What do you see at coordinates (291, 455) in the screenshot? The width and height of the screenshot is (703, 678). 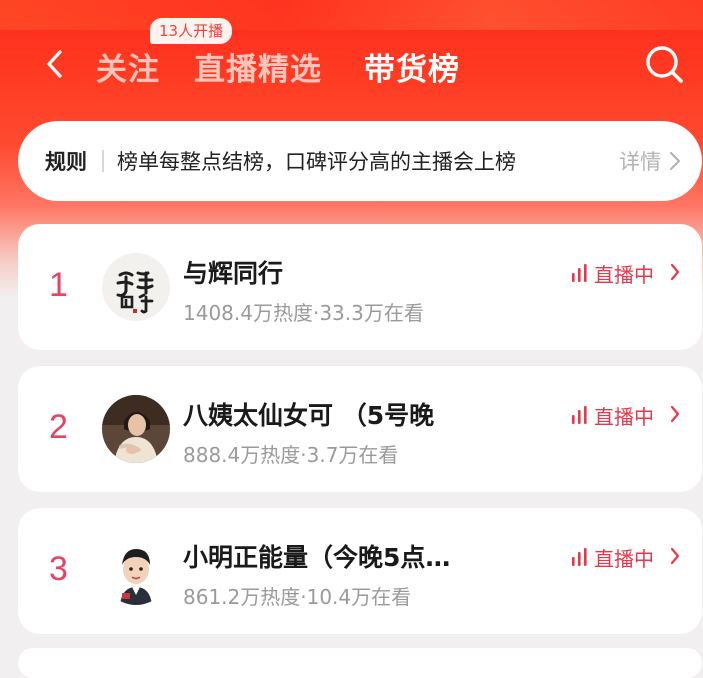 I see `anchor-stats: 888.4万热度·3.7万在看` at bounding box center [291, 455].